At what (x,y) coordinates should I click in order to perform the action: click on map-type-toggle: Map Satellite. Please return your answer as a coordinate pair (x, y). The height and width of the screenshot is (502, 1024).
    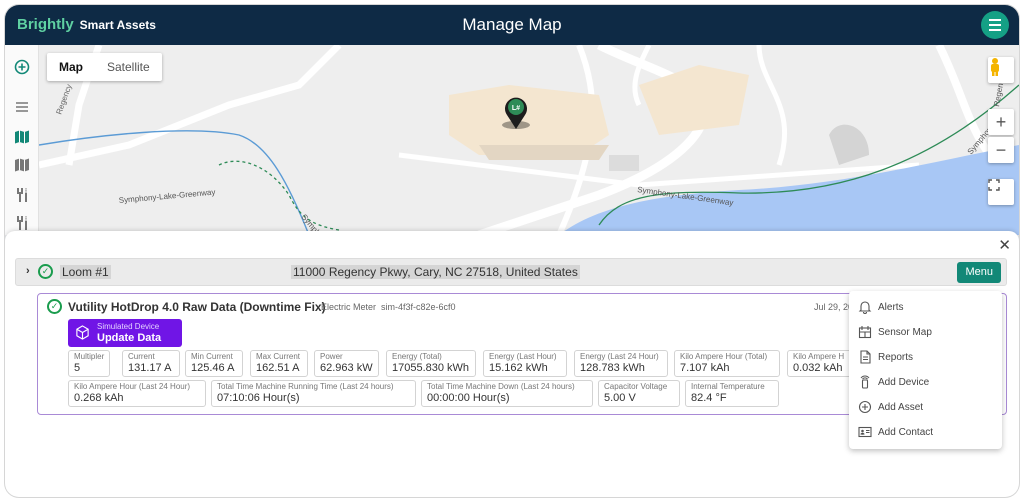
    Looking at the image, I should click on (104, 67).